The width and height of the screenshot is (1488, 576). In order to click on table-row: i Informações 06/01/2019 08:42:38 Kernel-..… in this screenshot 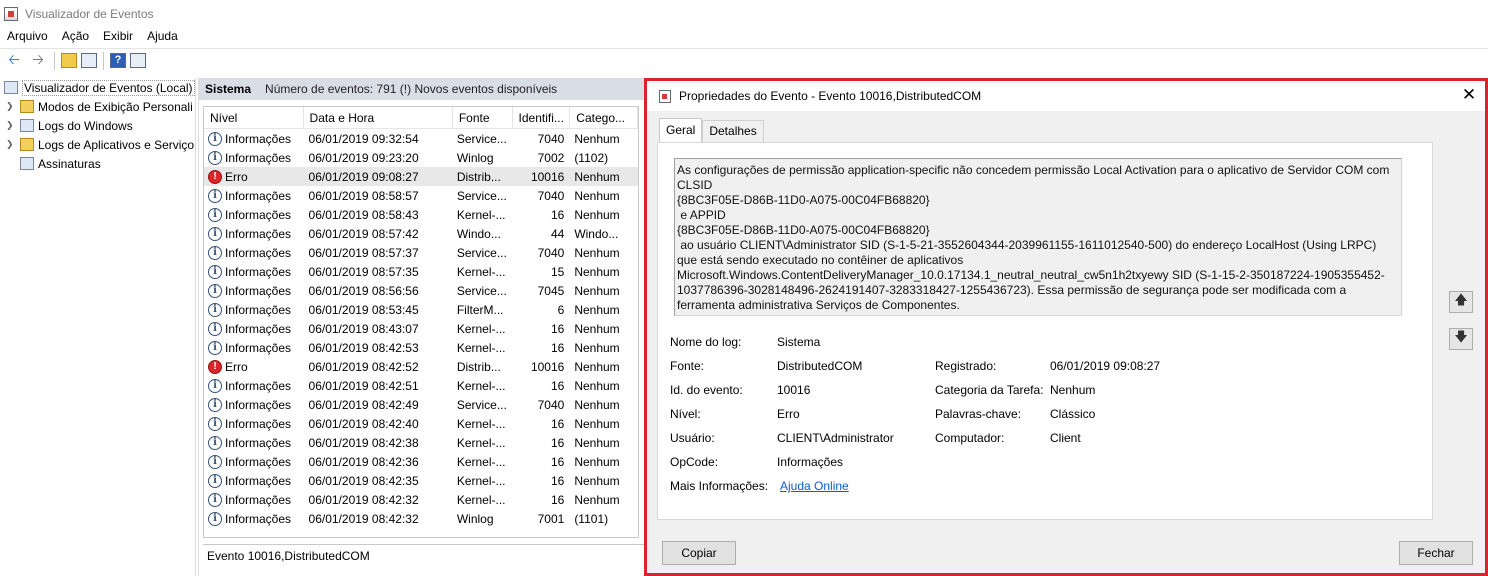, I will do `click(421, 442)`.